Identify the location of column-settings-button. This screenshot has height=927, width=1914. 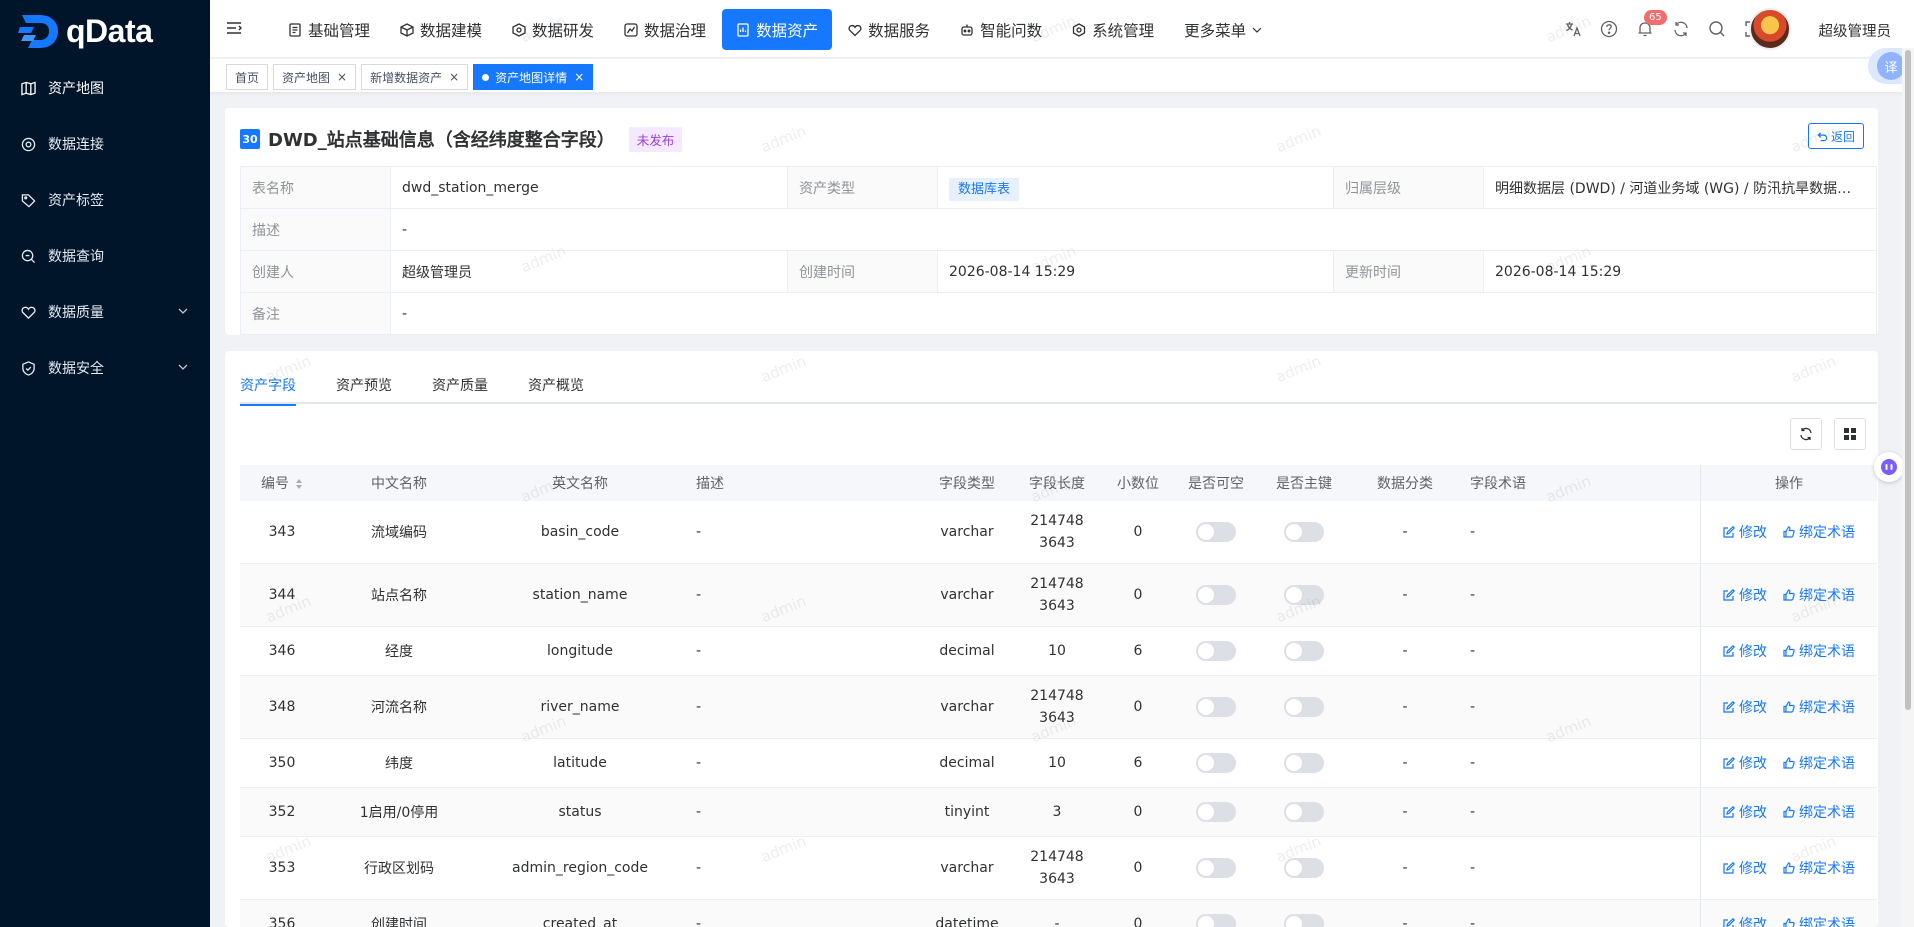
(1850, 434).